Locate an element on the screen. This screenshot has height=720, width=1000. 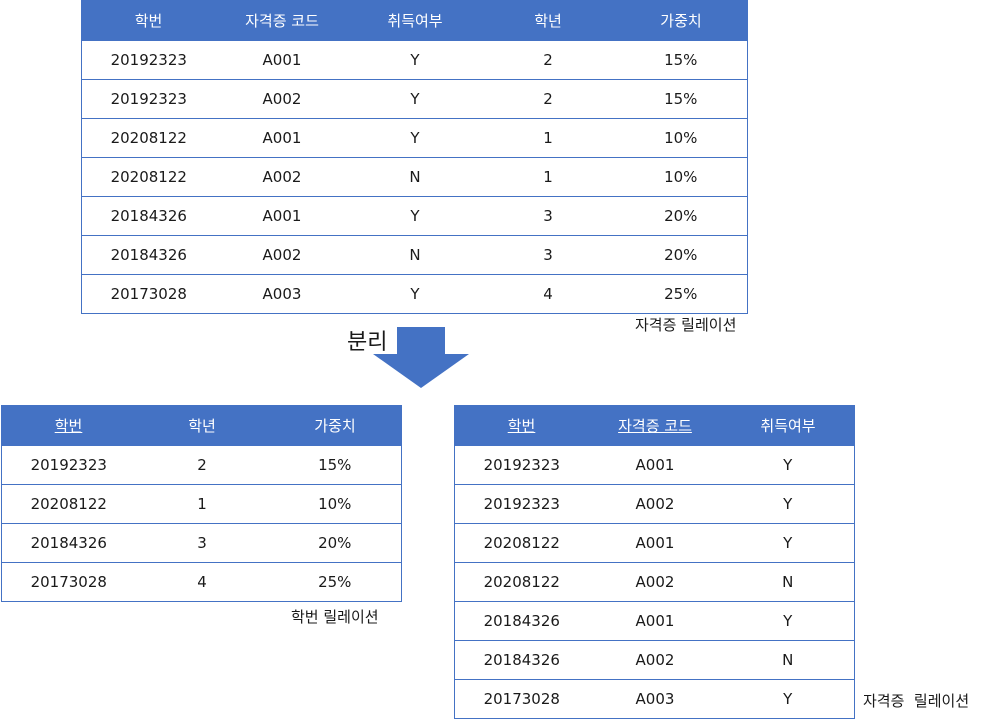
table-row: 20208122 A001 Y 1 10% is located at coordinates (414, 138).